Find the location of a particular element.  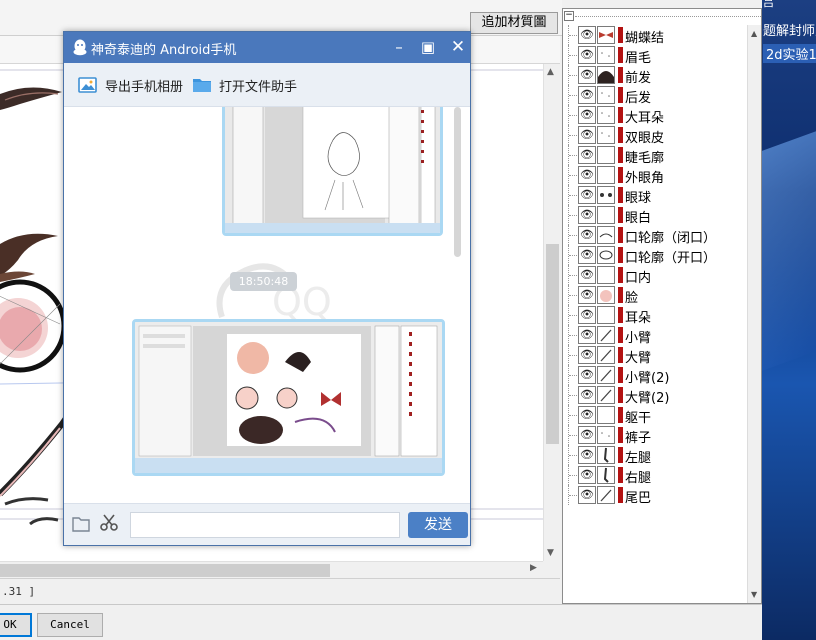

layer-panel-scrollbar: ▲ ▼ is located at coordinates (754, 314).